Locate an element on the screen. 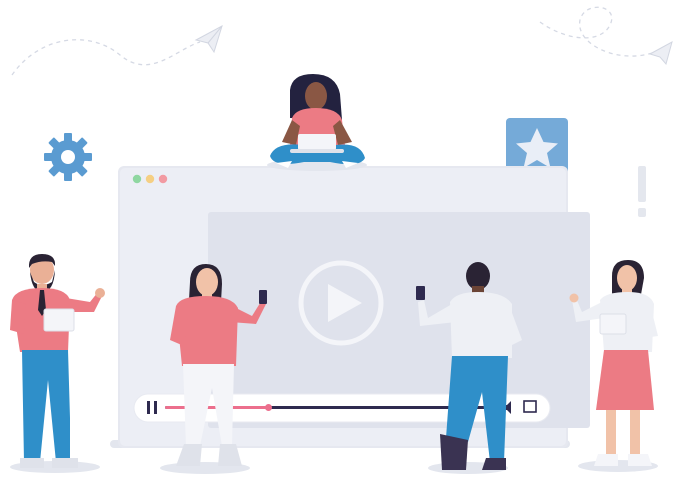 The image size is (673, 478). dashed-flight-path-right is located at coordinates (597, 31).